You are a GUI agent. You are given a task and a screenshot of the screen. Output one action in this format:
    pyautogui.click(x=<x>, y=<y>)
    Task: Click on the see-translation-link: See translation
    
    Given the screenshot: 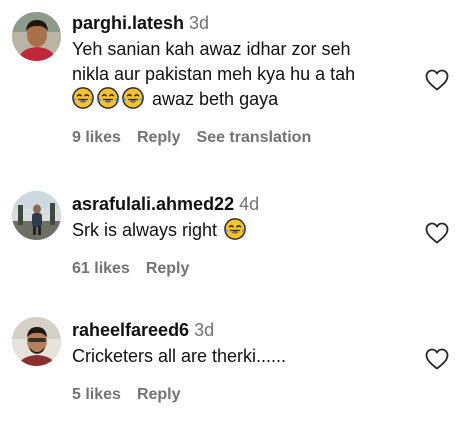 What is the action you would take?
    pyautogui.click(x=254, y=137)
    